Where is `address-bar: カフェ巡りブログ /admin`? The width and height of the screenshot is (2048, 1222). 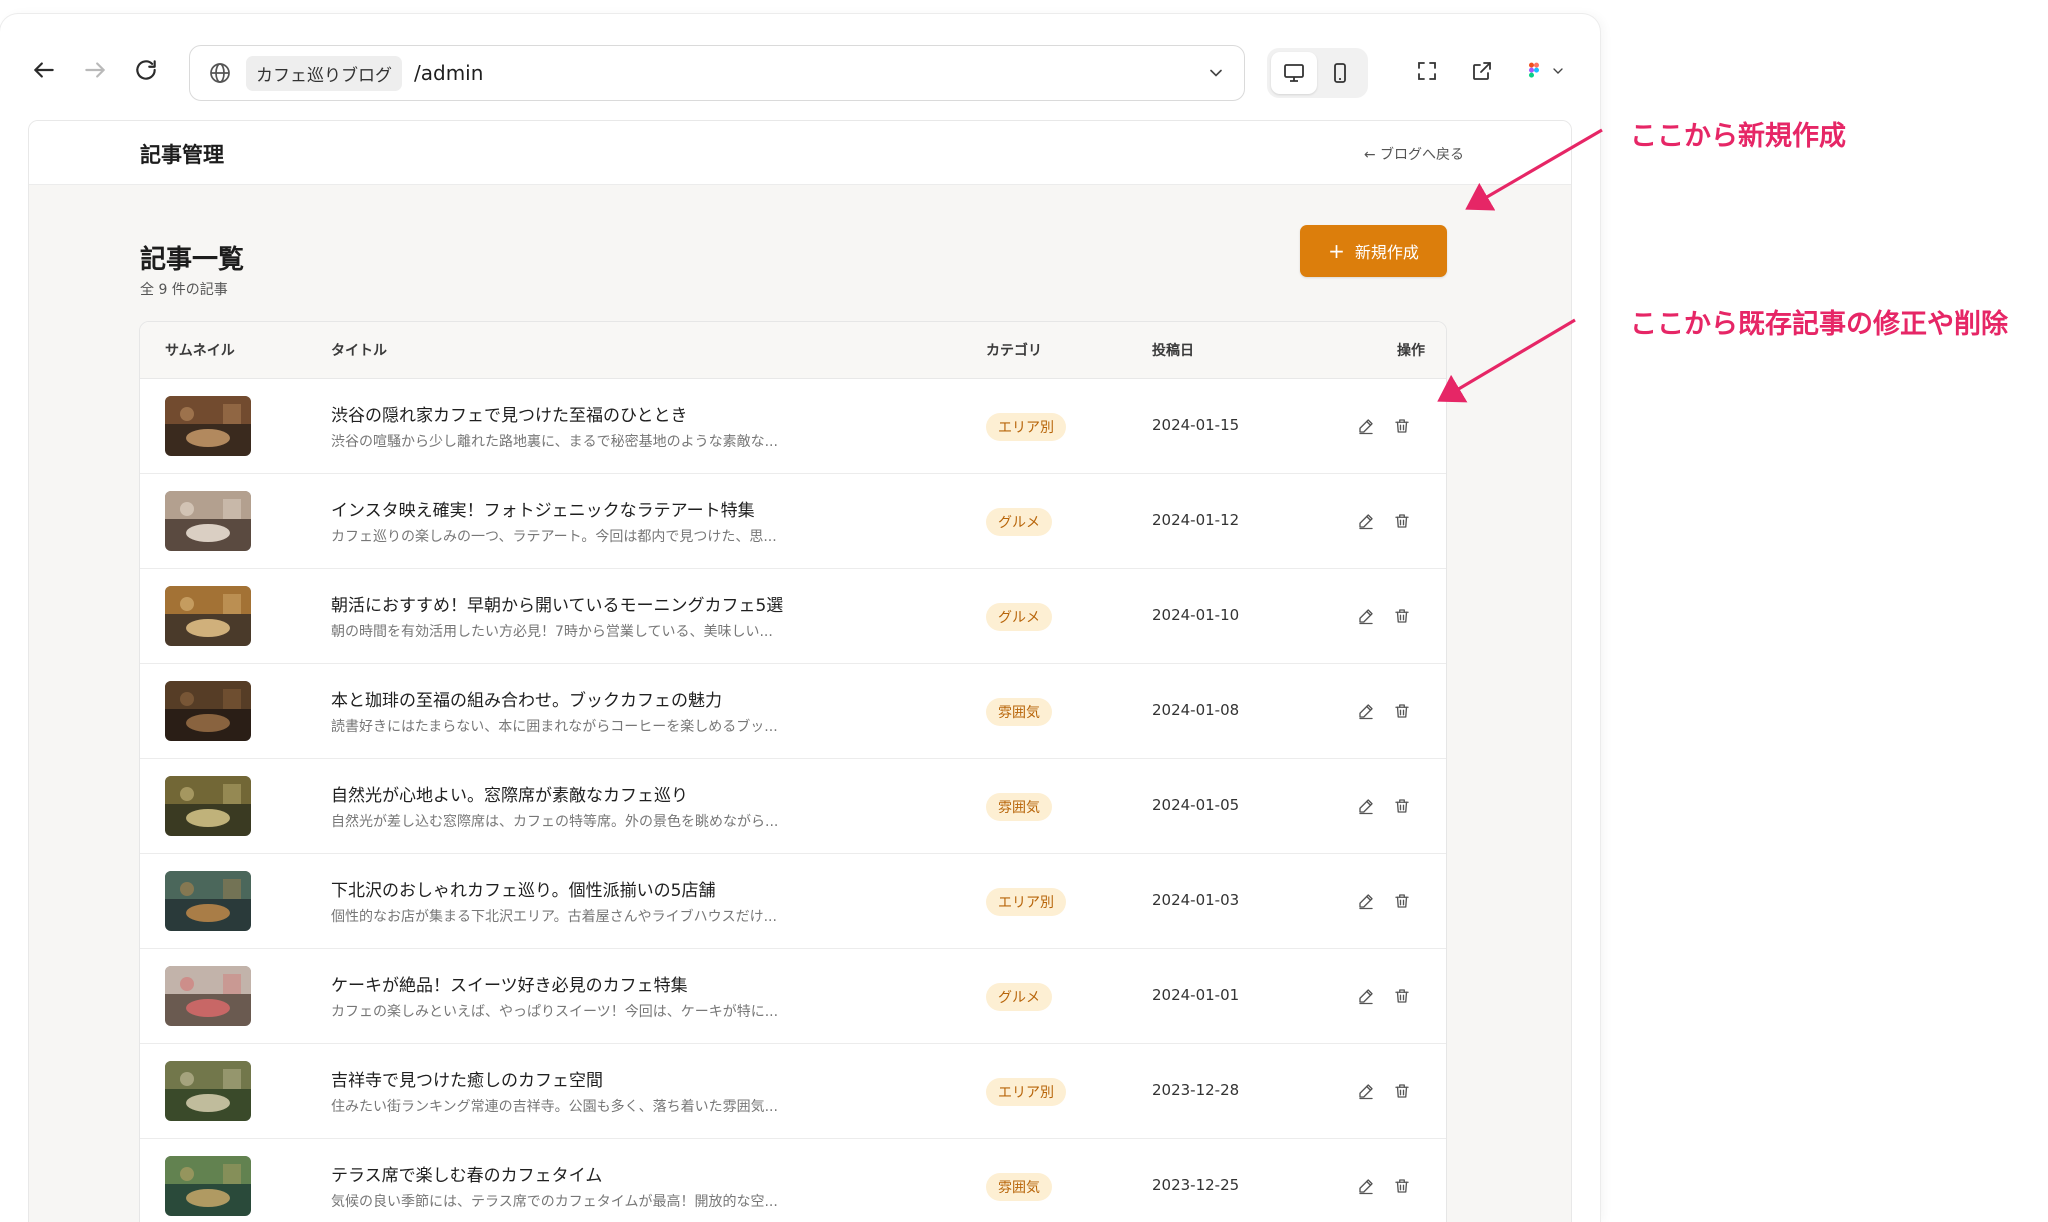 address-bar: カフェ巡りブログ /admin is located at coordinates (717, 73).